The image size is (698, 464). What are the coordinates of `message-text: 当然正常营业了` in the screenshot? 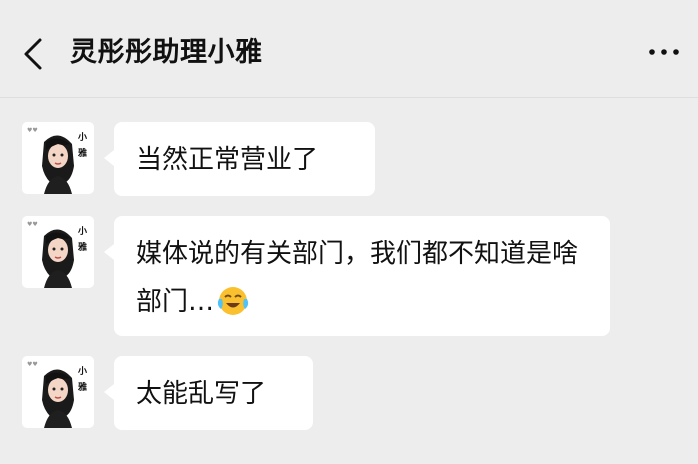 It's located at (227, 160).